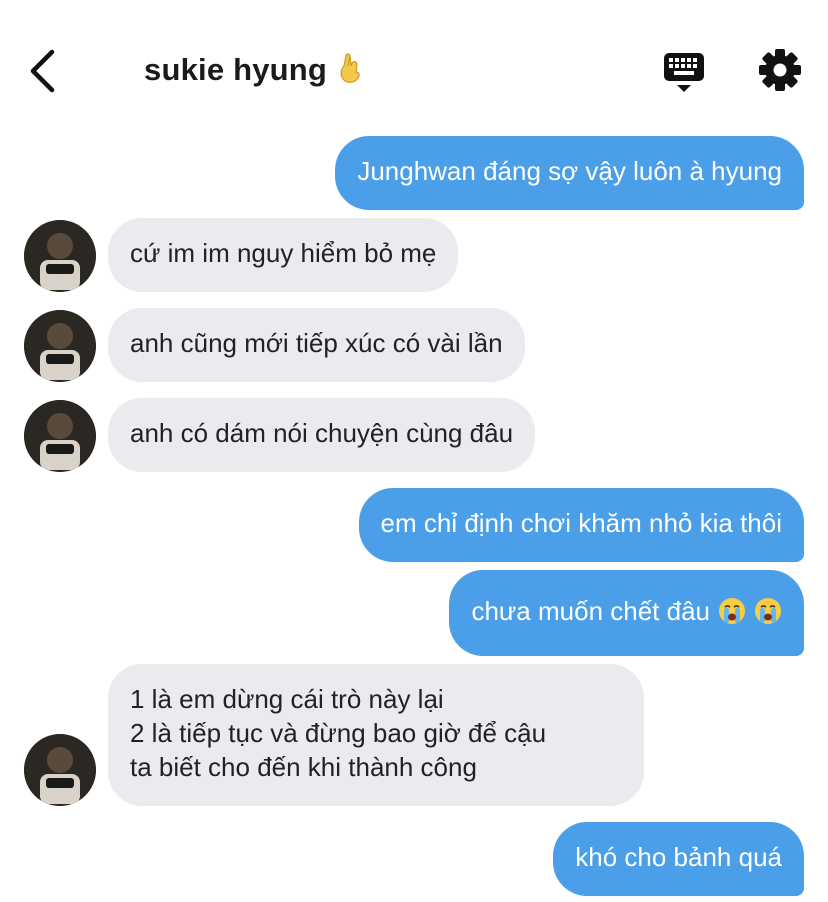 Image resolution: width=828 pixels, height=902 pixels. I want to click on message-text: Junghwan đáng sợ vậy luôn à hyung, so click(569, 171).